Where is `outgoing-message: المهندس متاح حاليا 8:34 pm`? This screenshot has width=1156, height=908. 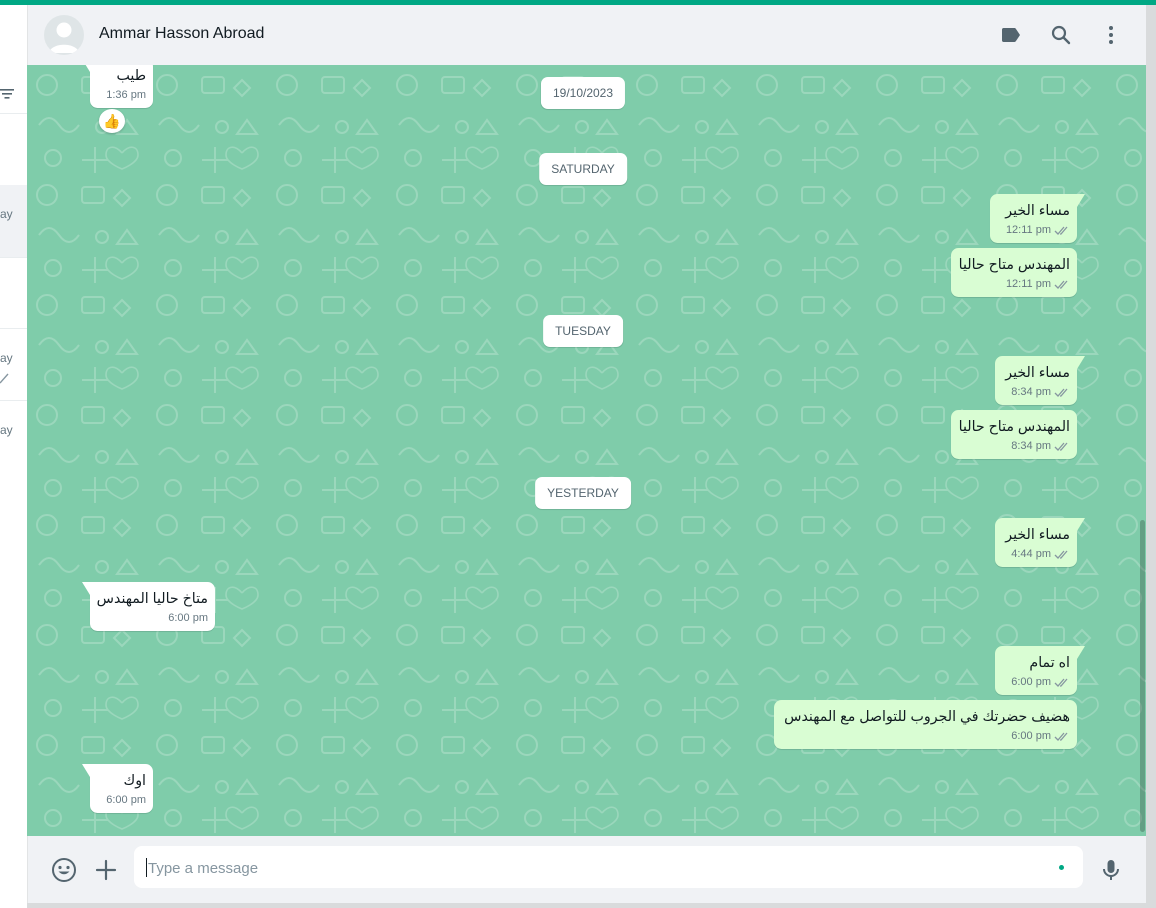
outgoing-message: المهندس متاح حاليا 8:34 pm is located at coordinates (1014, 434).